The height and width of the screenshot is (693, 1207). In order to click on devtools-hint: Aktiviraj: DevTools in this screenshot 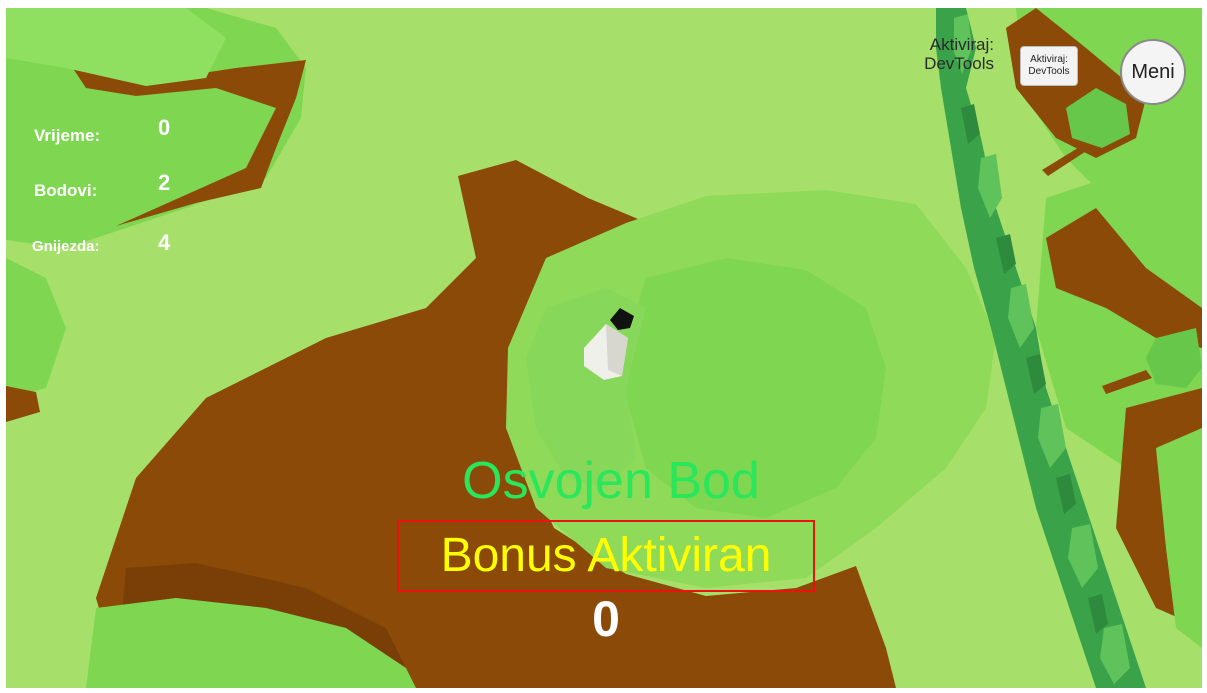, I will do `click(944, 54)`.